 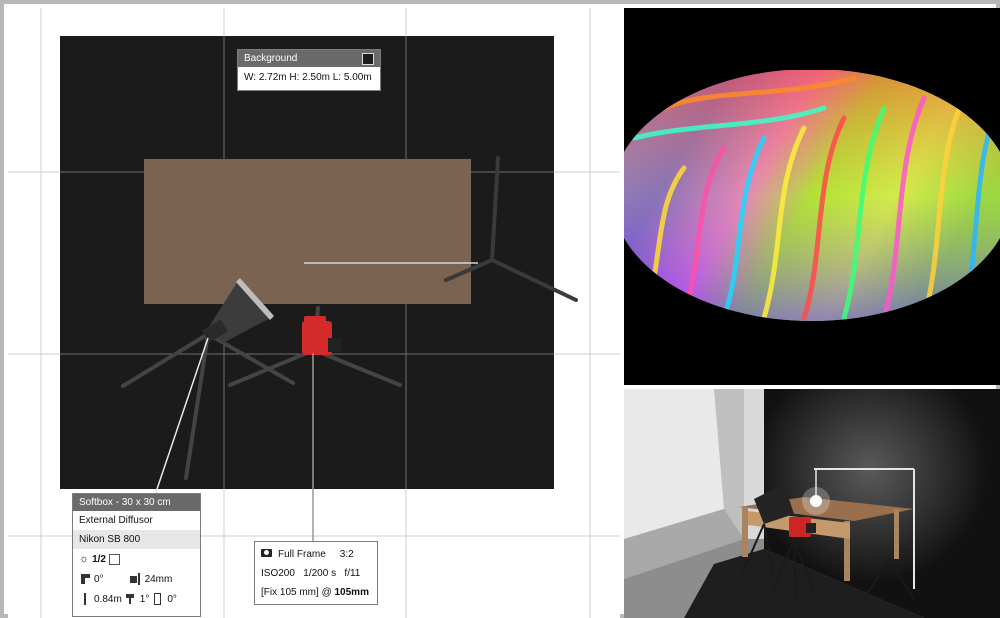 I want to click on rotation-value: 1°, so click(x=145, y=599).